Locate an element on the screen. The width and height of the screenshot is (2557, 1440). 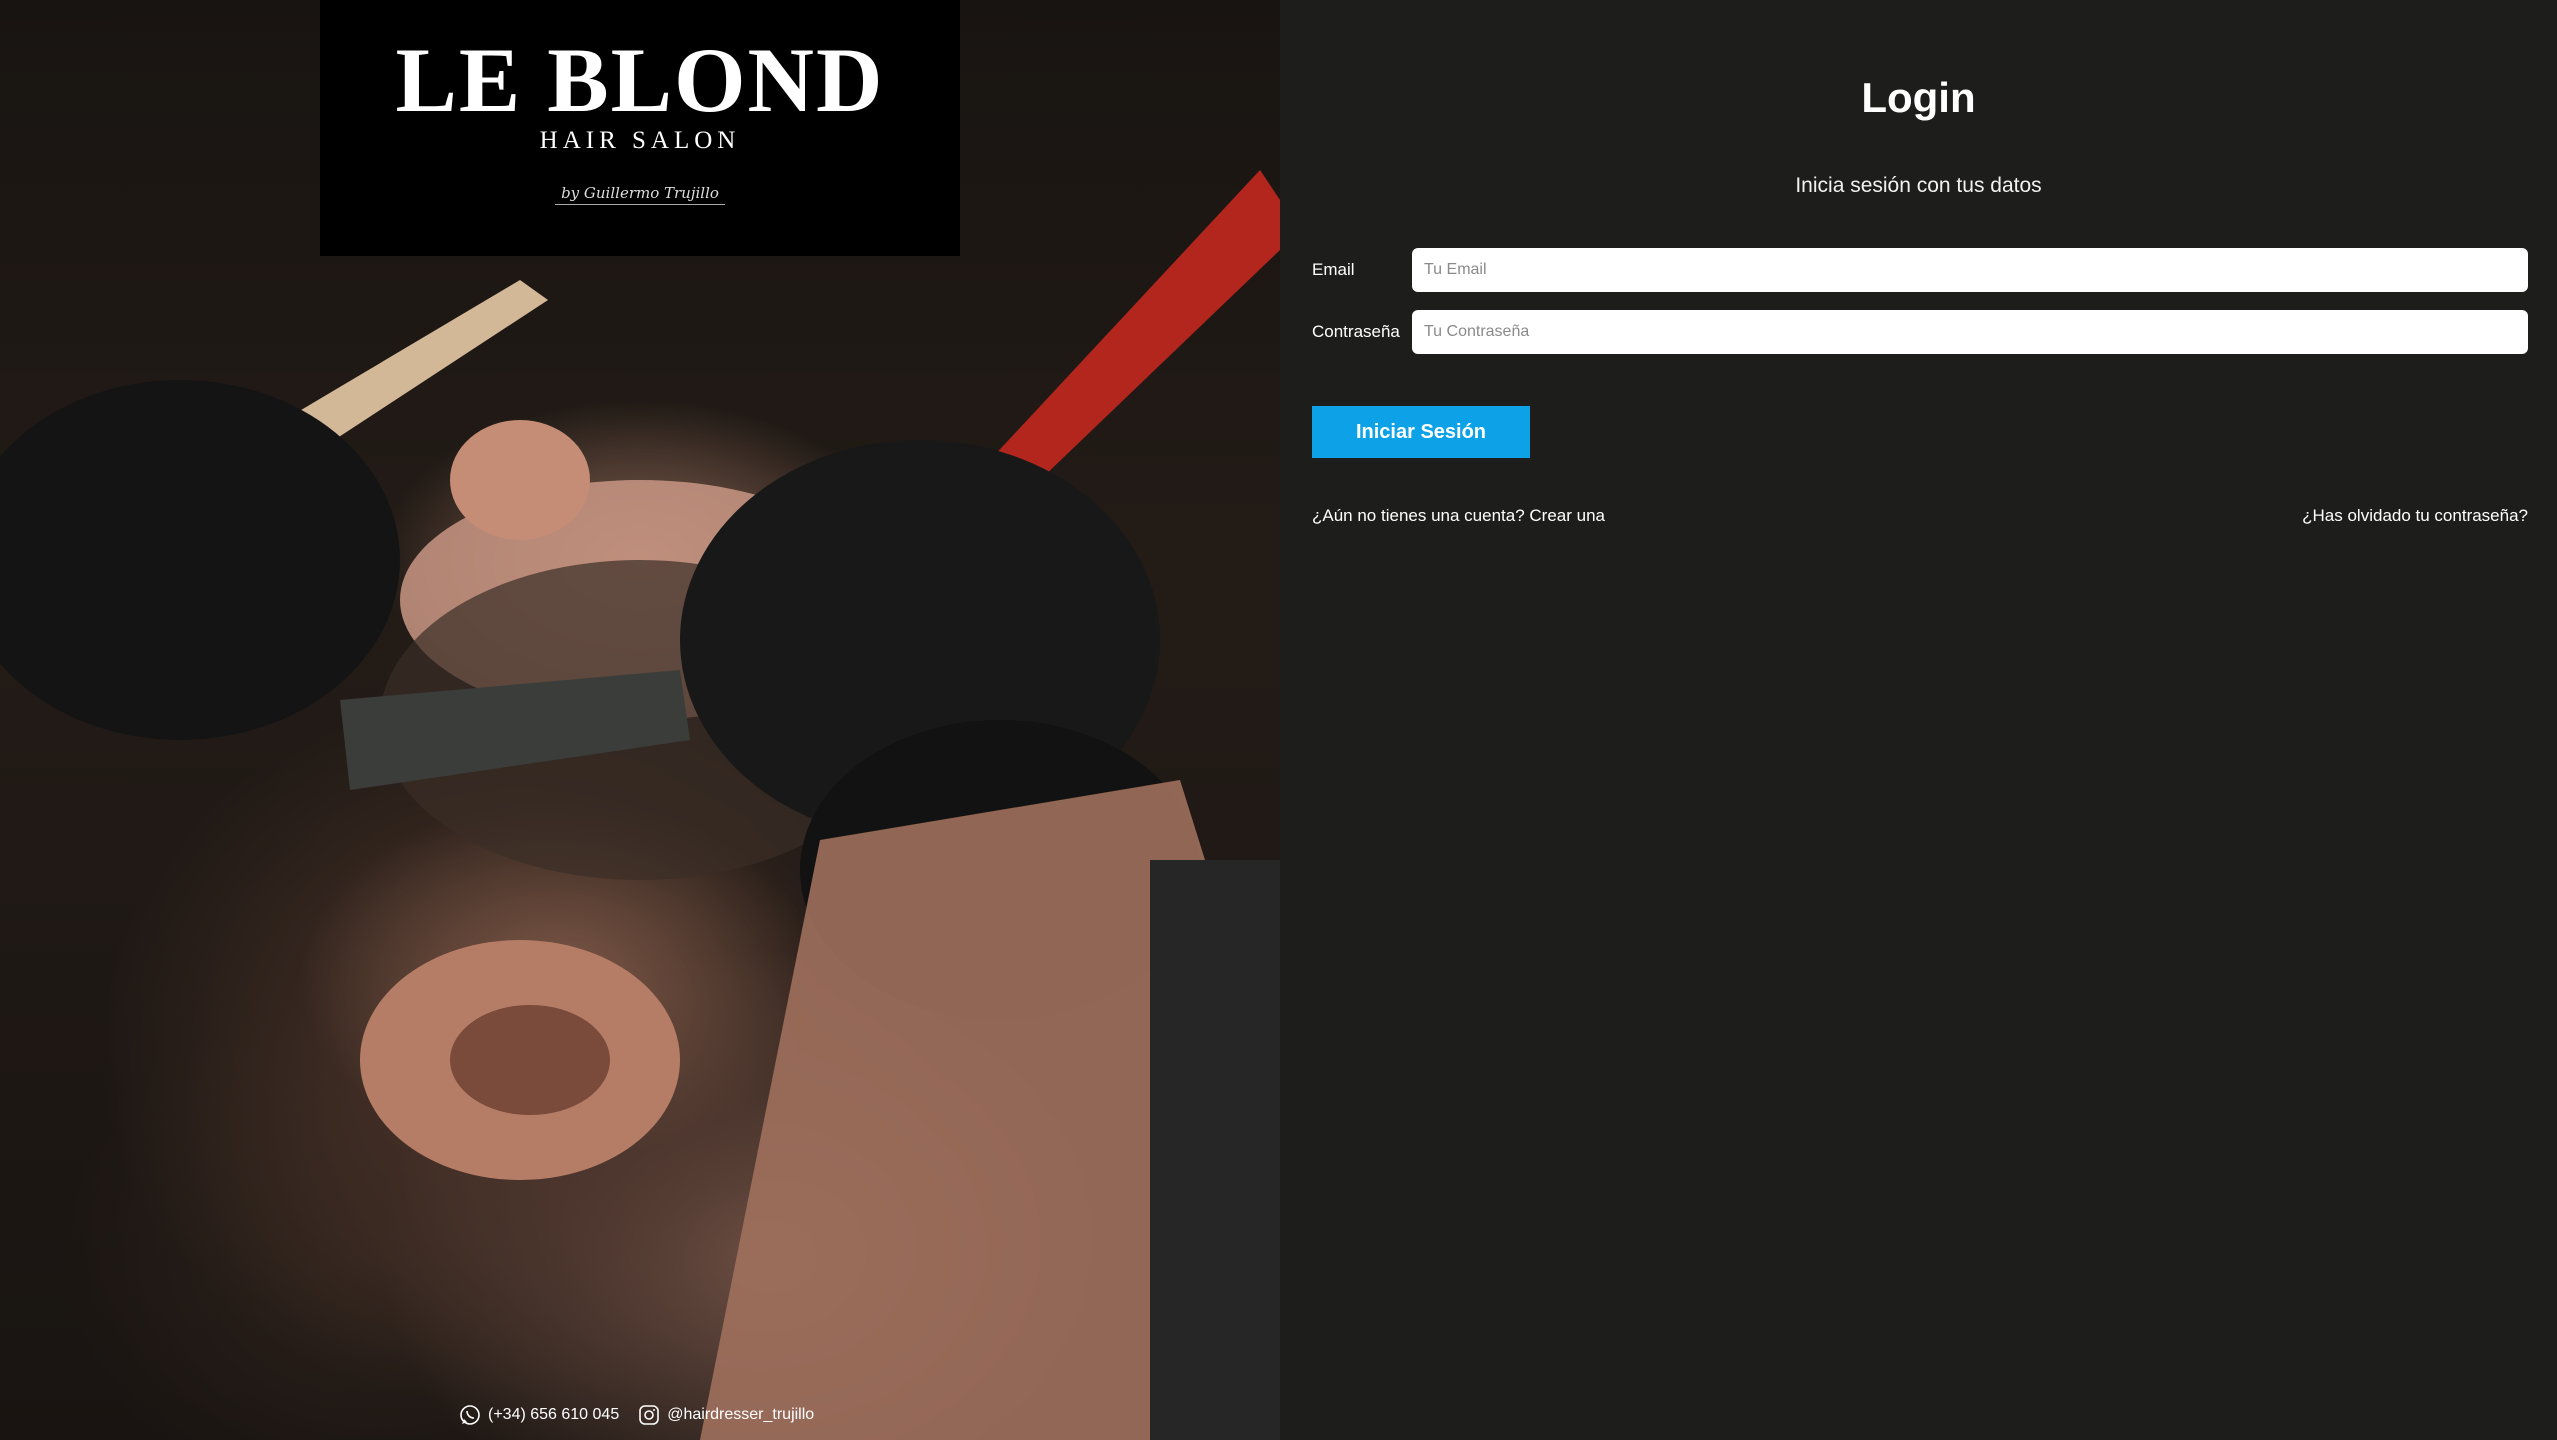
login-button: Iniciar Sesión is located at coordinates (1421, 432).